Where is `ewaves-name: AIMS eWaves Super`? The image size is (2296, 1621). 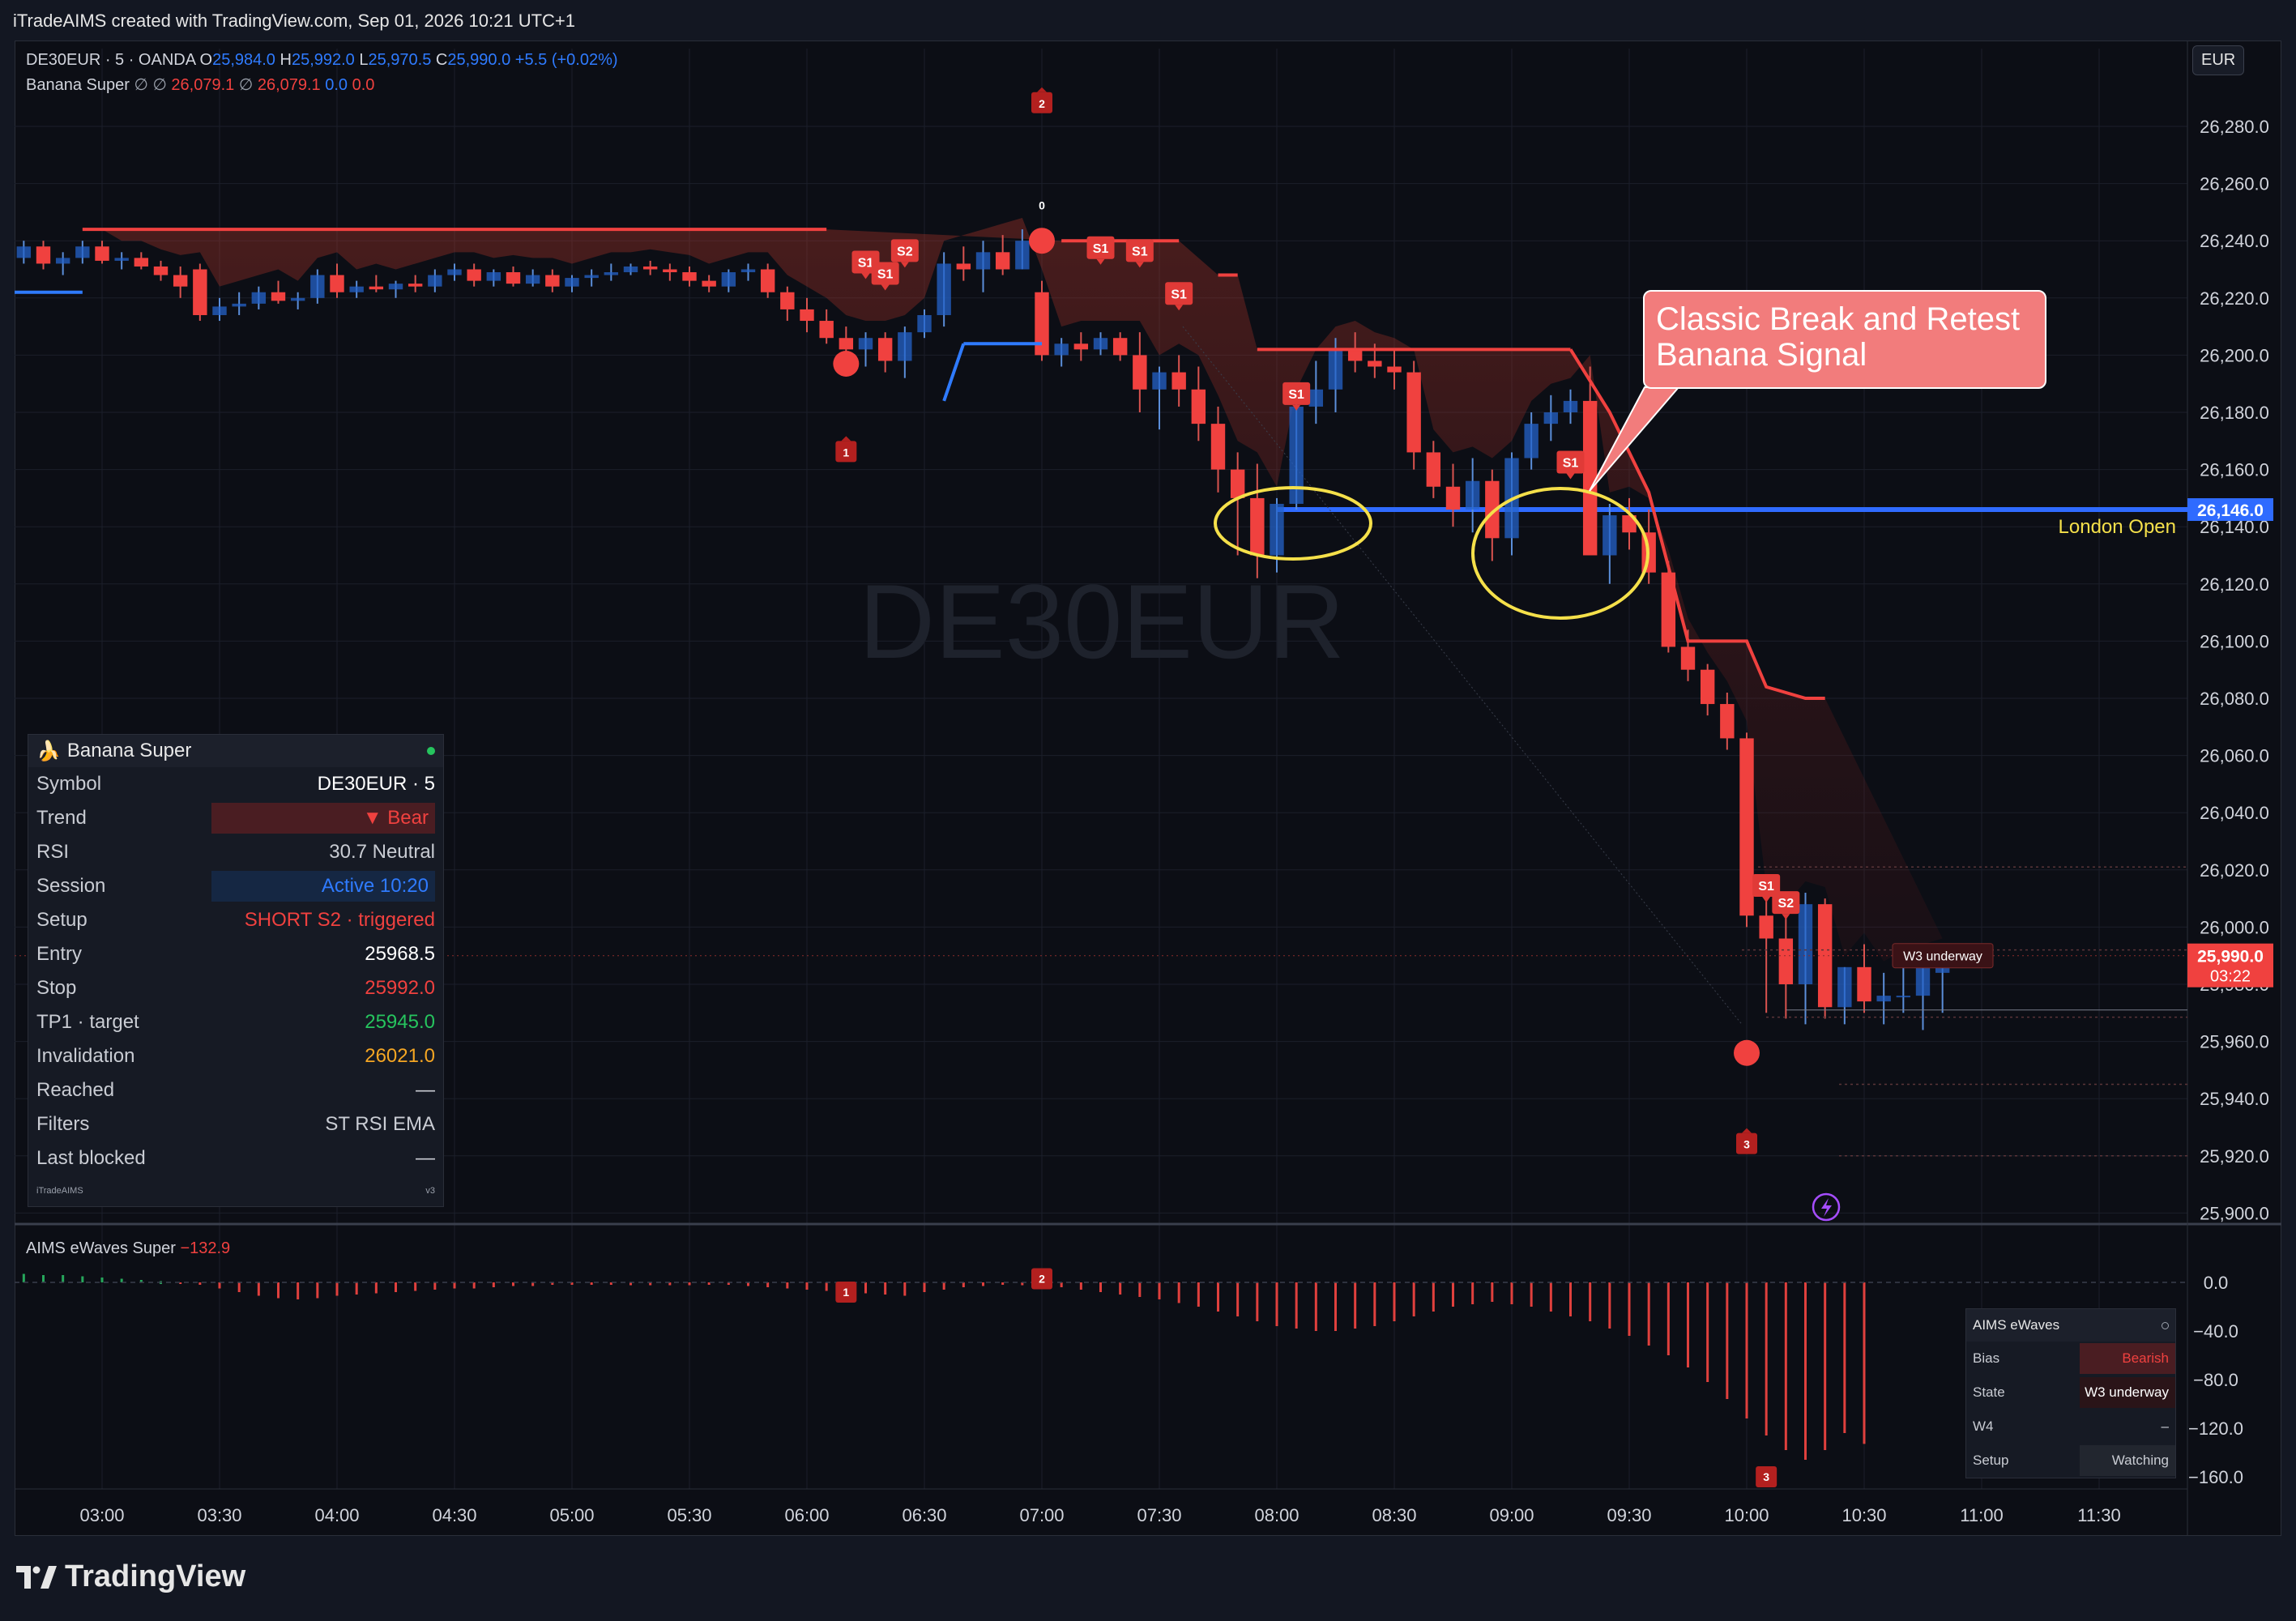 ewaves-name: AIMS eWaves Super is located at coordinates (101, 1248).